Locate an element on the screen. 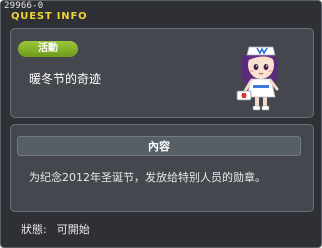  quest-status: 狀態: 可開始 is located at coordinates (55, 229).